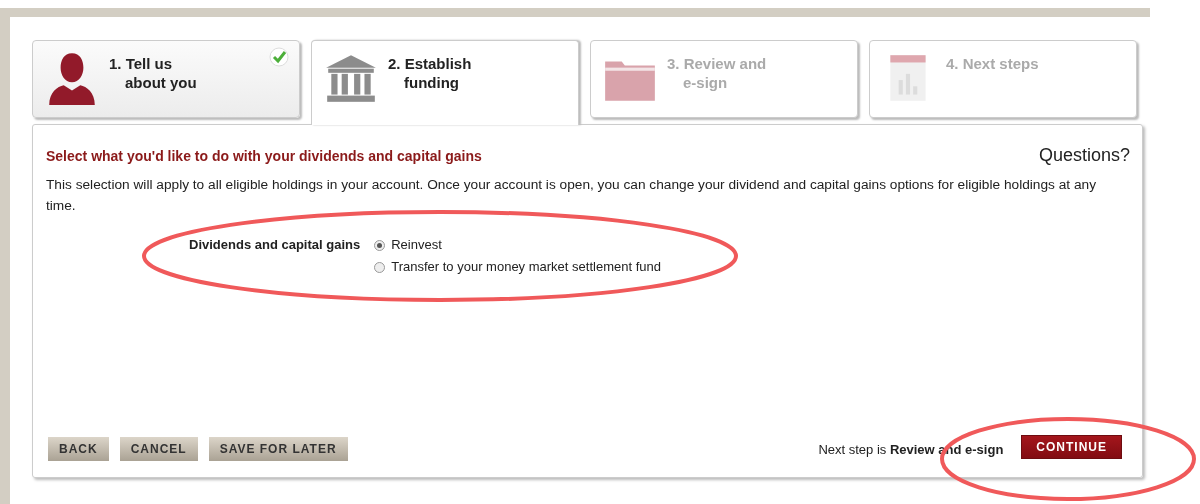 The height and width of the screenshot is (504, 1200). Describe the element at coordinates (517, 267) in the screenshot. I see `radio-option: Transfer to your money market settlement fund` at that location.